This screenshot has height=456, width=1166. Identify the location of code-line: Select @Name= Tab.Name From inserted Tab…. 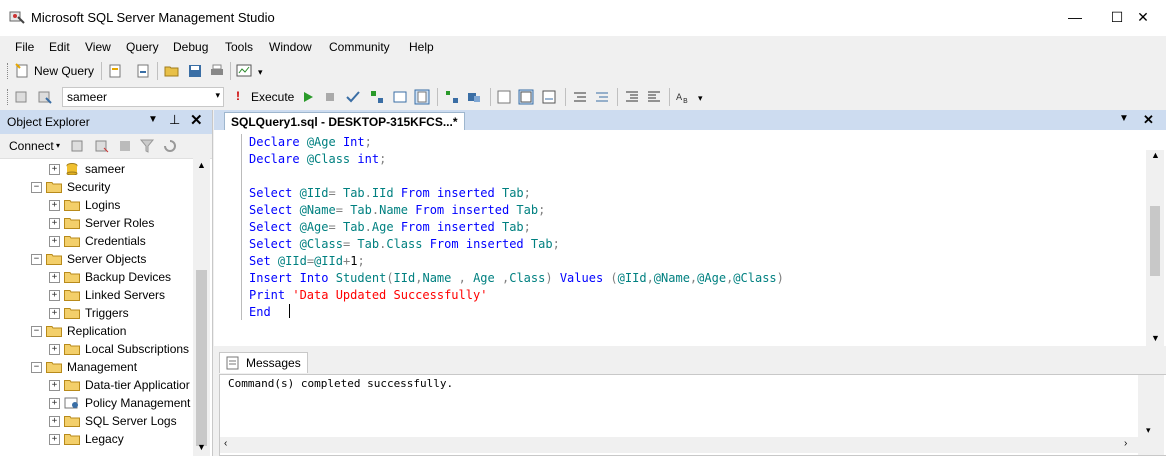
(397, 210).